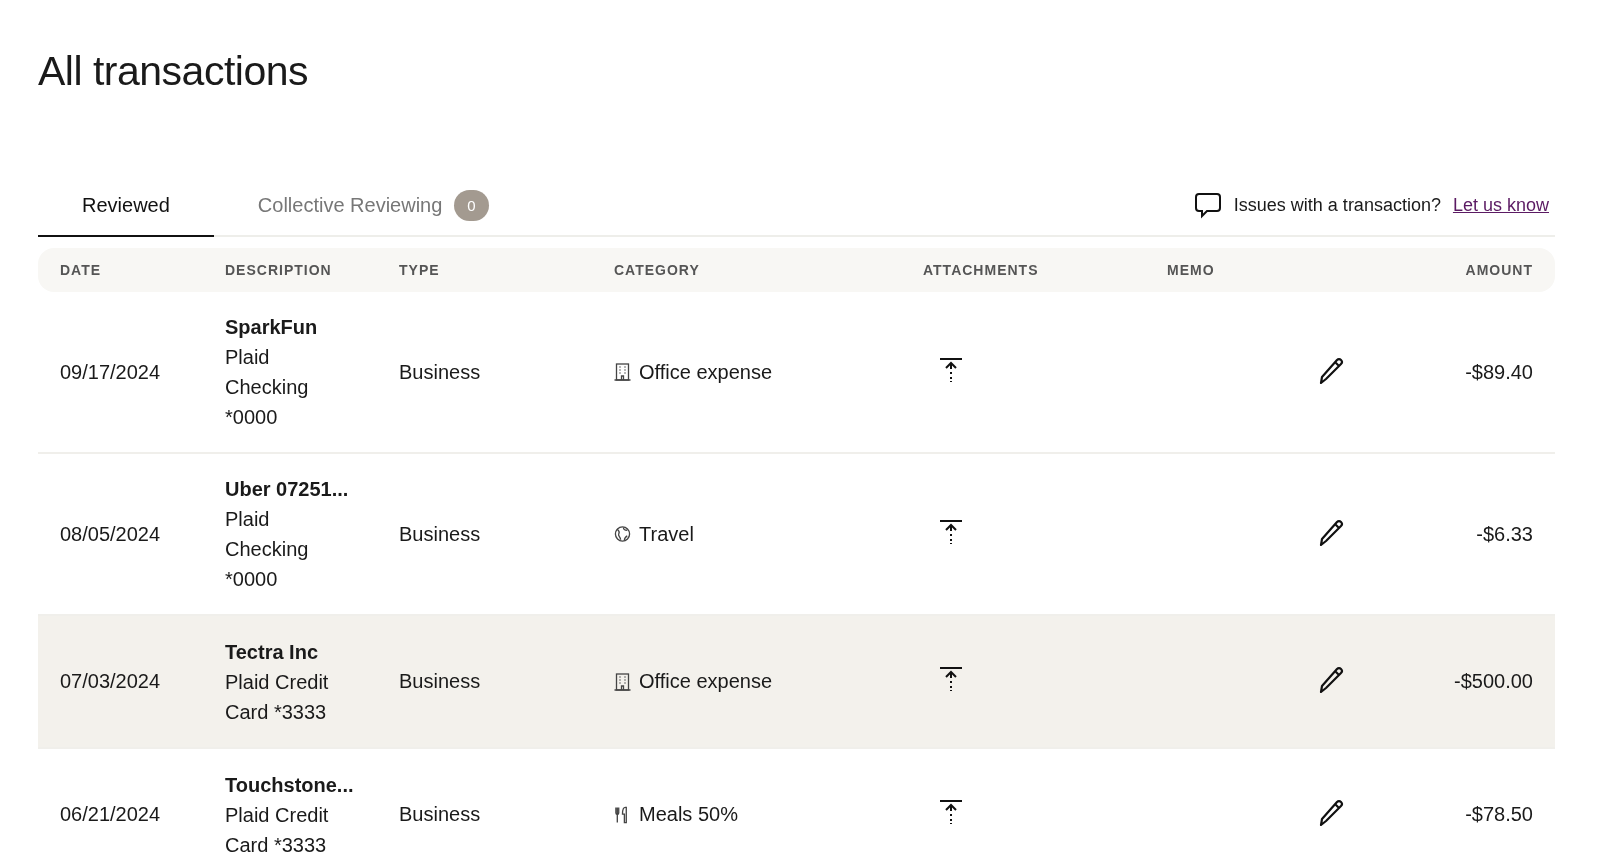 The width and height of the screenshot is (1600, 863). I want to click on transaction-row: 06/21/2024 Touchstone... Plaid Credit Card *3333 Business Meals 50% -$78.50, so click(796, 806).